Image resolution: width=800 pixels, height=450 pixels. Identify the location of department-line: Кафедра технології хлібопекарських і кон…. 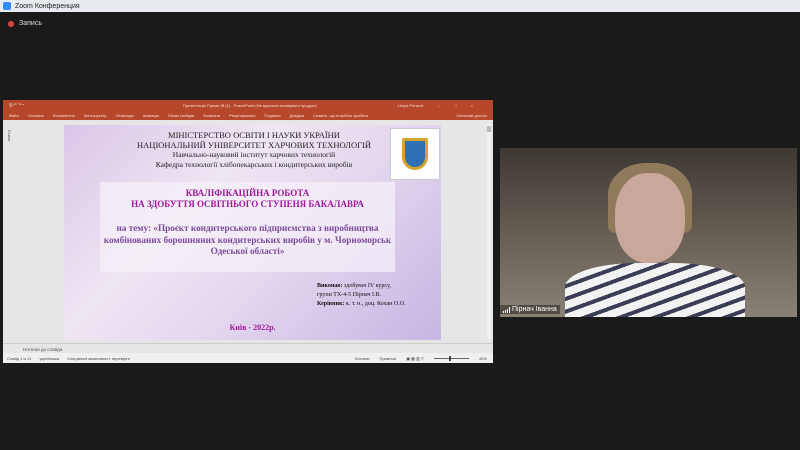
(254, 164).